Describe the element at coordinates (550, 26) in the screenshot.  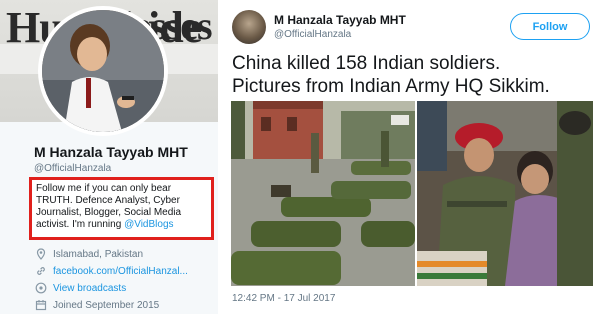
I see `follow-button: Follow` at that location.